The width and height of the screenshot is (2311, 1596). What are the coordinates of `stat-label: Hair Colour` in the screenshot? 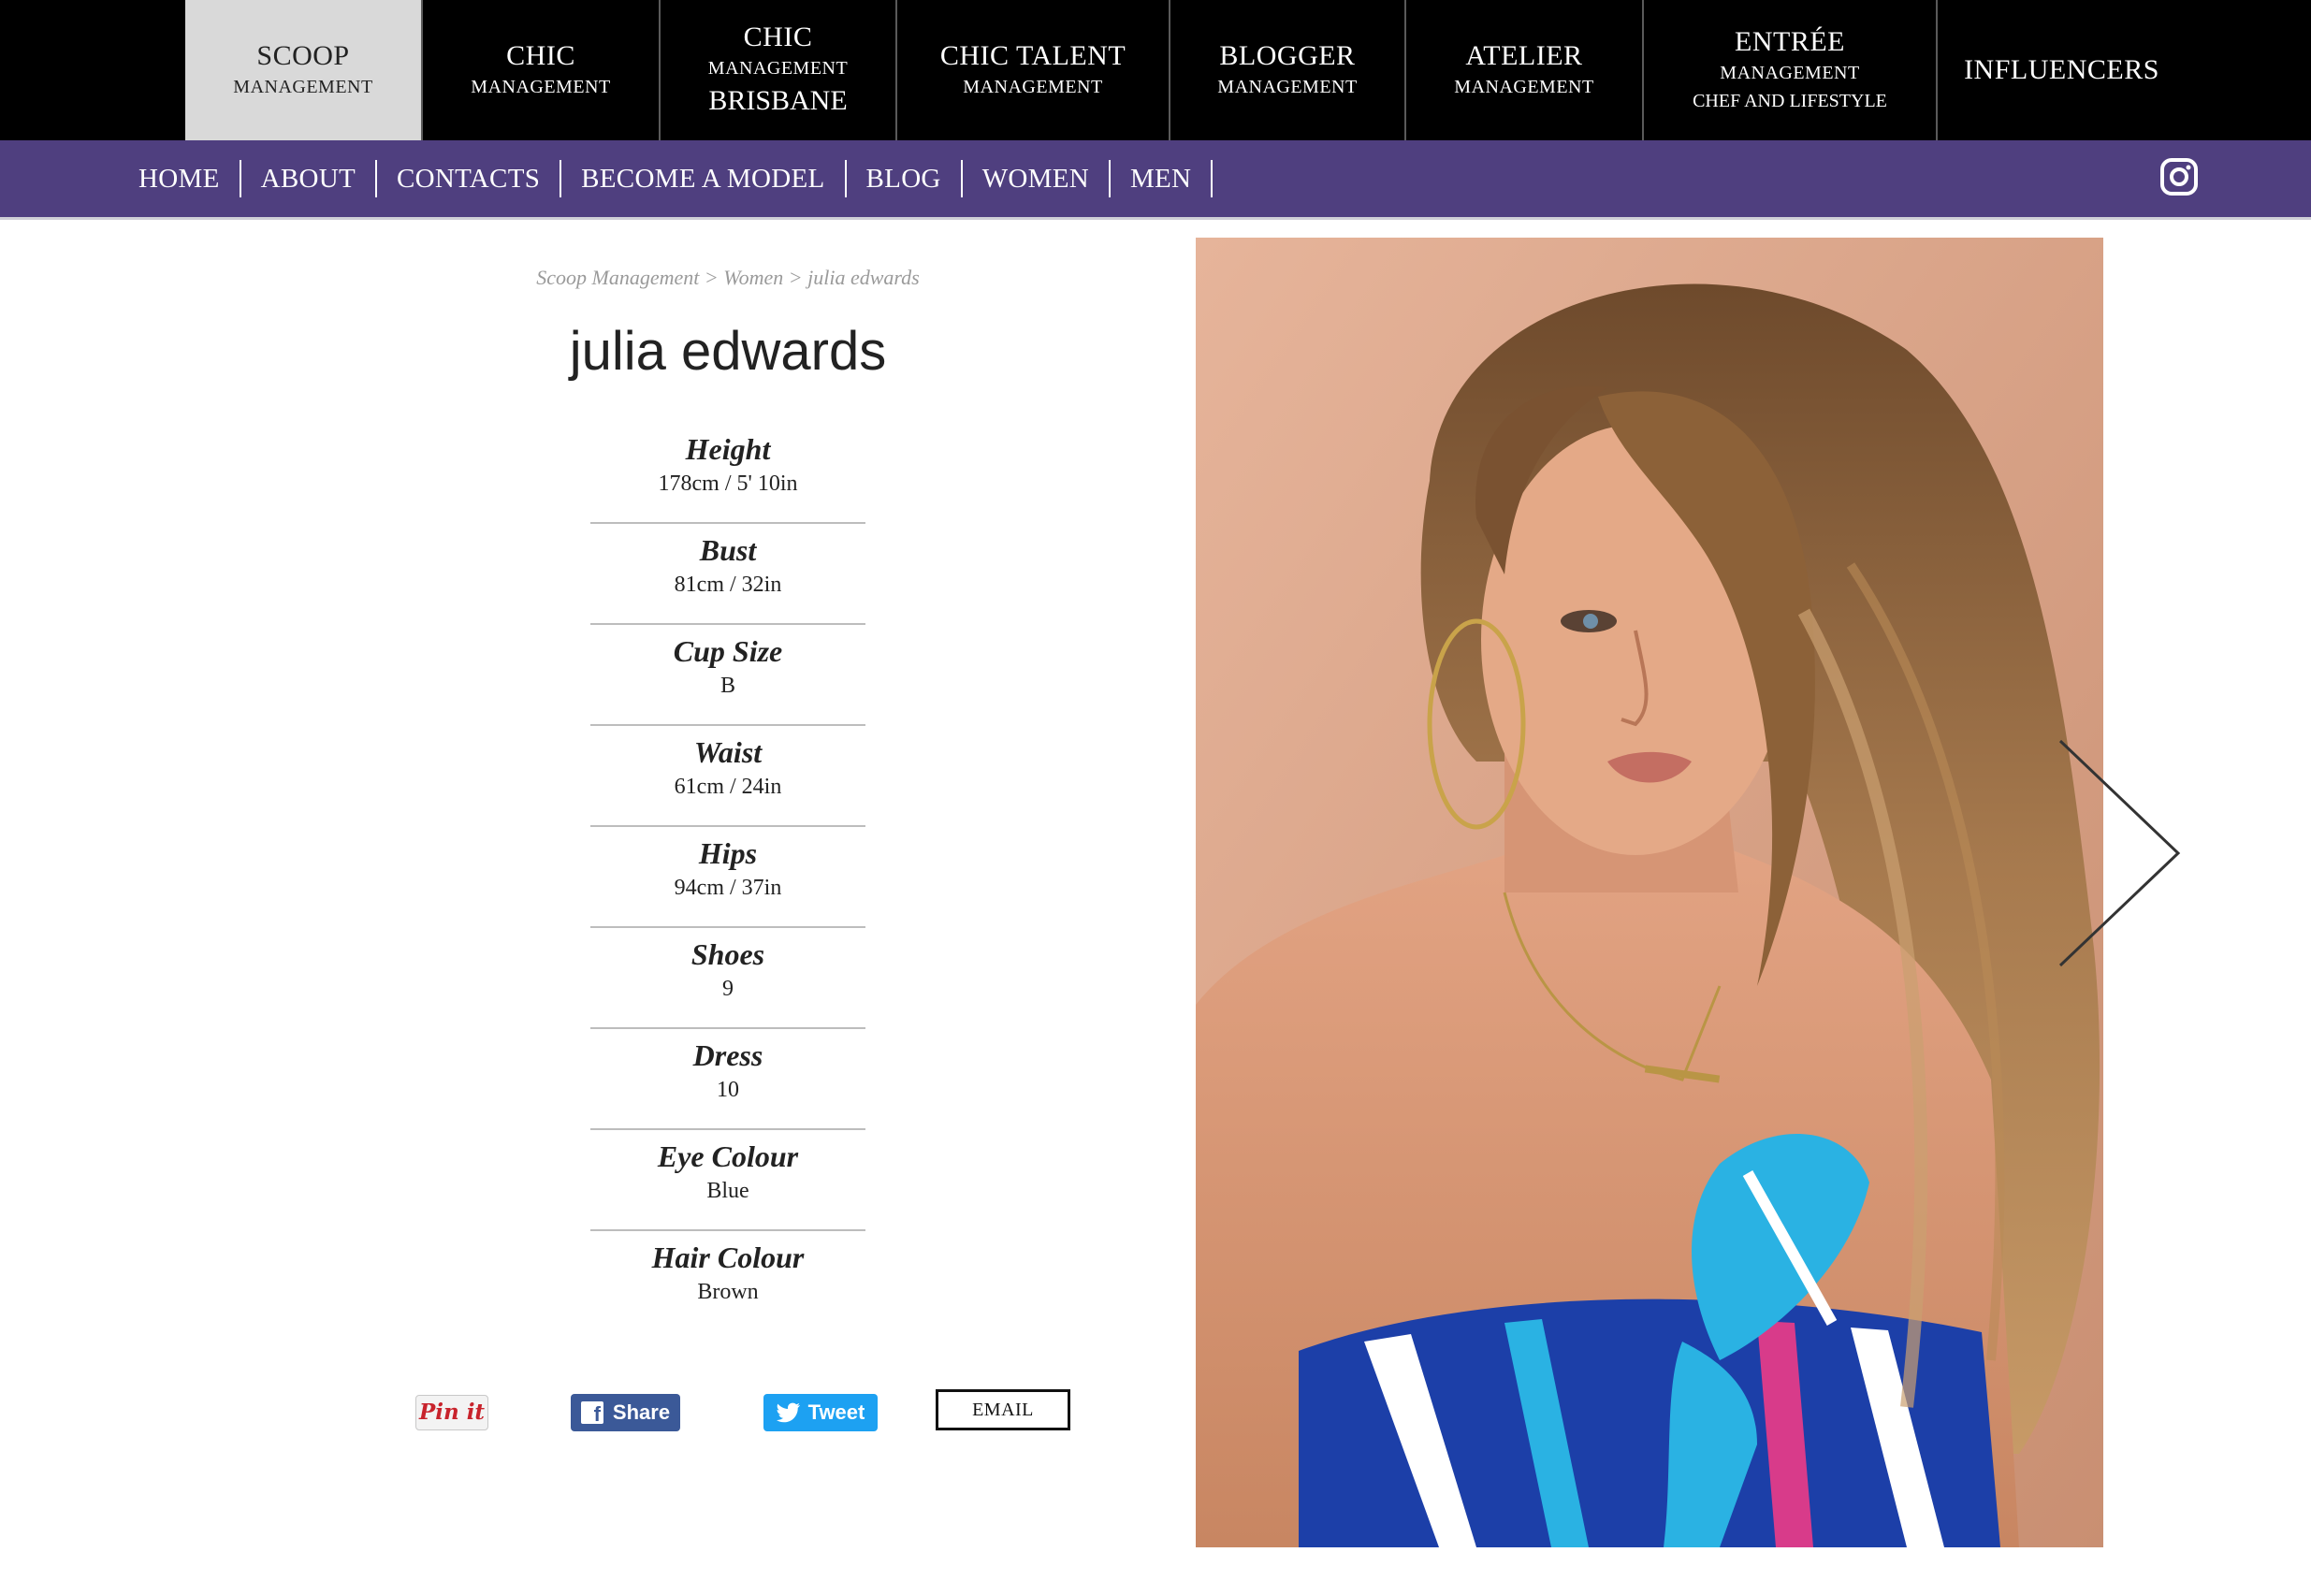 It's located at (728, 1257).